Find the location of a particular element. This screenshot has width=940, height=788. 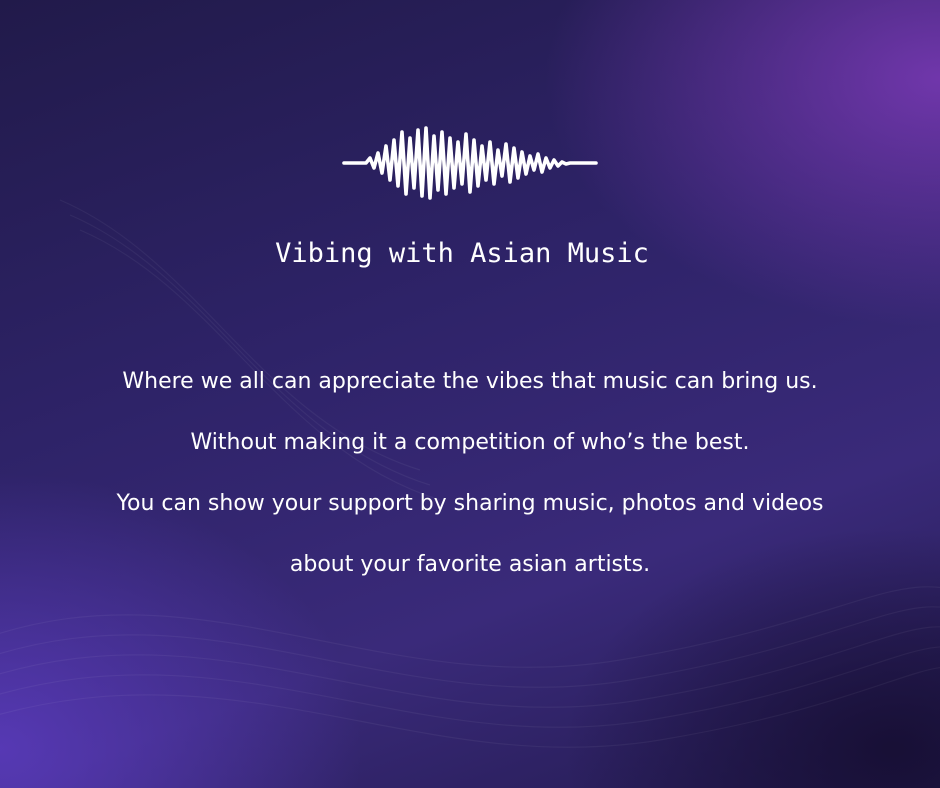

page-title: Vibing with Asian Music is located at coordinates (462, 253).